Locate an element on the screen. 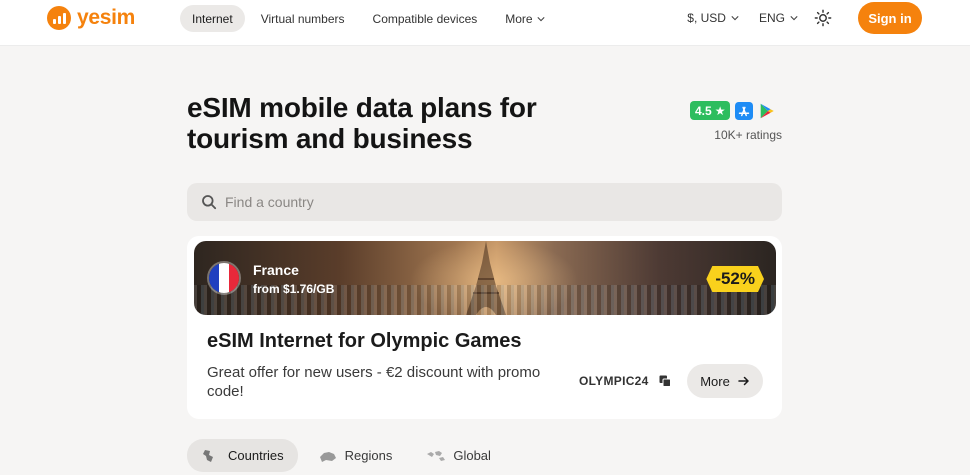 Image resolution: width=970 pixels, height=475 pixels. language-selector: ENG is located at coordinates (778, 18).